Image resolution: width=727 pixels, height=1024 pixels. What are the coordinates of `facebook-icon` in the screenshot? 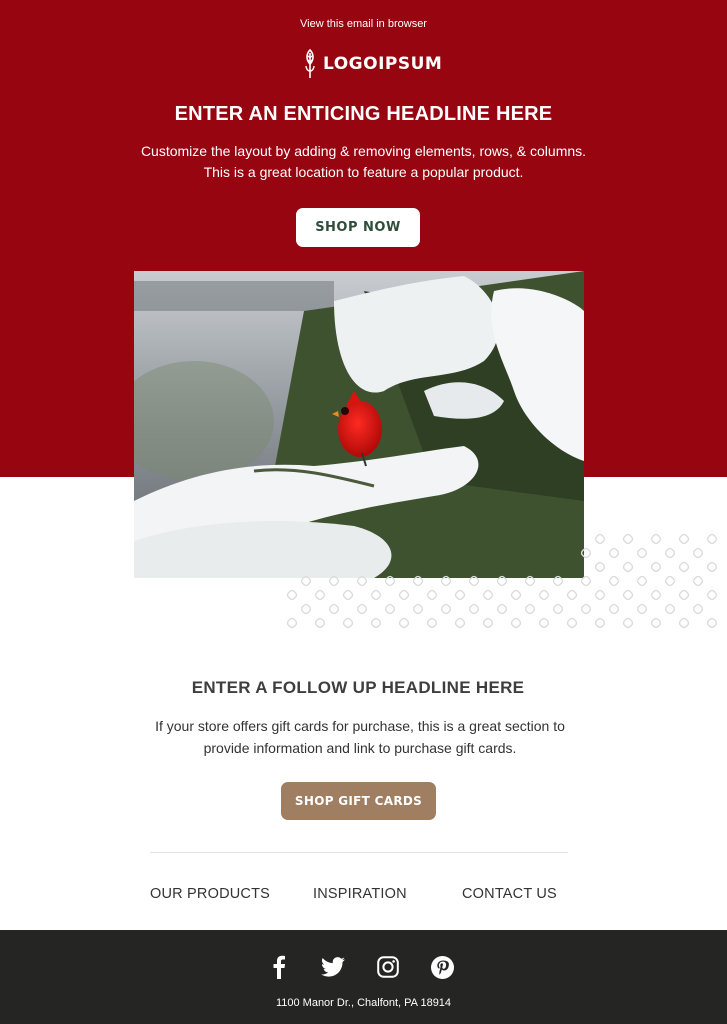 It's located at (279, 967).